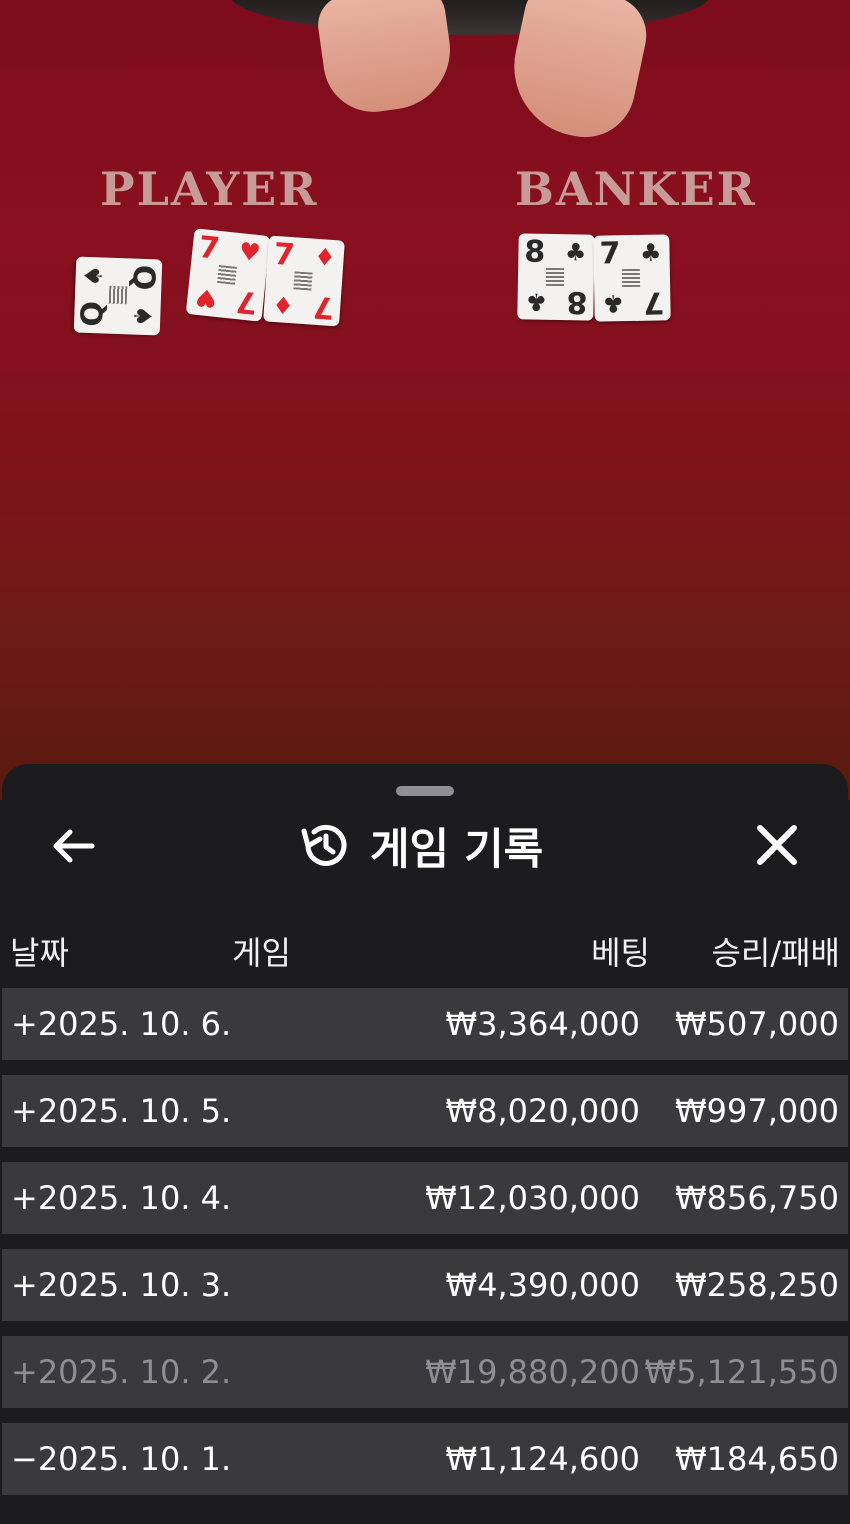 The height and width of the screenshot is (1524, 850). Describe the element at coordinates (577, 73) in the screenshot. I see `dealer-right-hand` at that location.